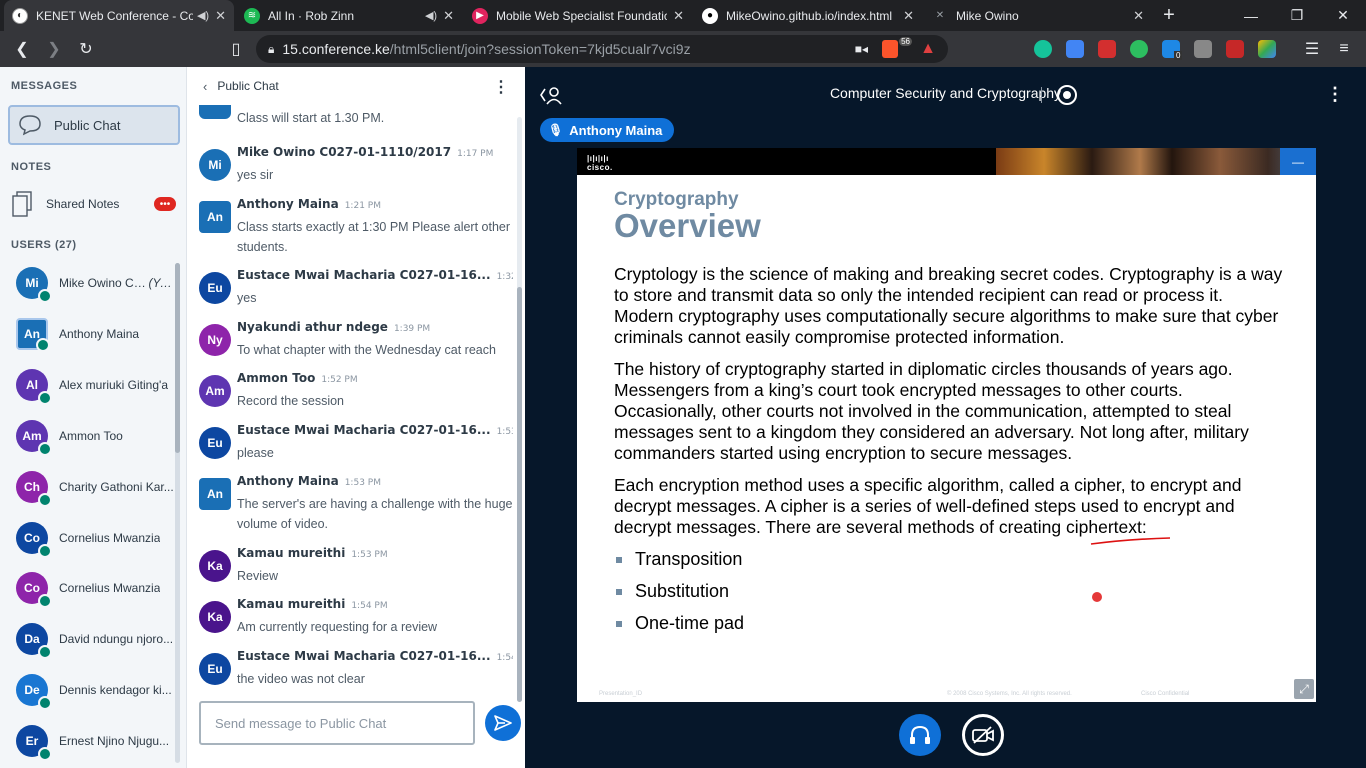  I want to click on message-header: Nyakundi athur ndege 1:39 PM, so click(333, 327).